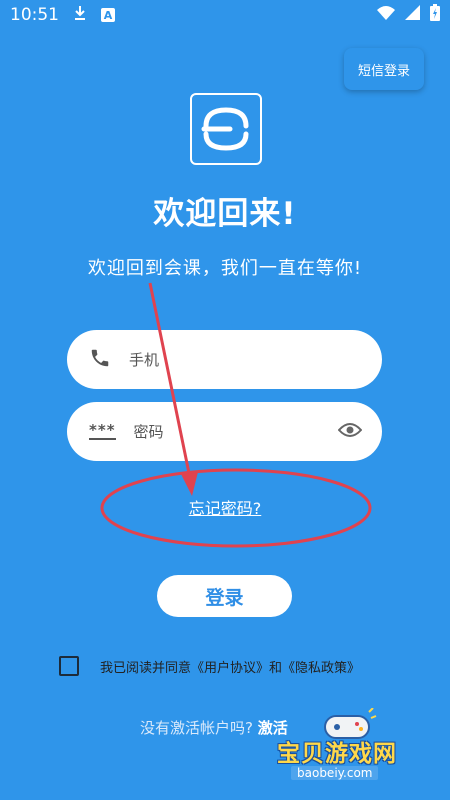  I want to click on welcome-title: 欢迎回来!, so click(225, 214).